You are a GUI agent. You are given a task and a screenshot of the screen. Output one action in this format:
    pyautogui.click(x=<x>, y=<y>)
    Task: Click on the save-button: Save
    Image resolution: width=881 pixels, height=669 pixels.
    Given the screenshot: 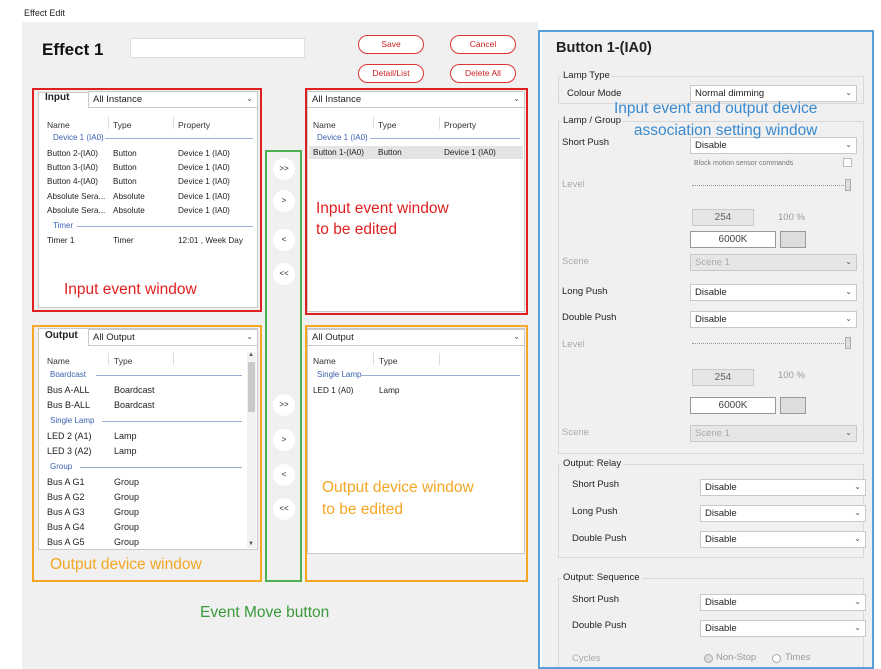 What is the action you would take?
    pyautogui.click(x=391, y=44)
    